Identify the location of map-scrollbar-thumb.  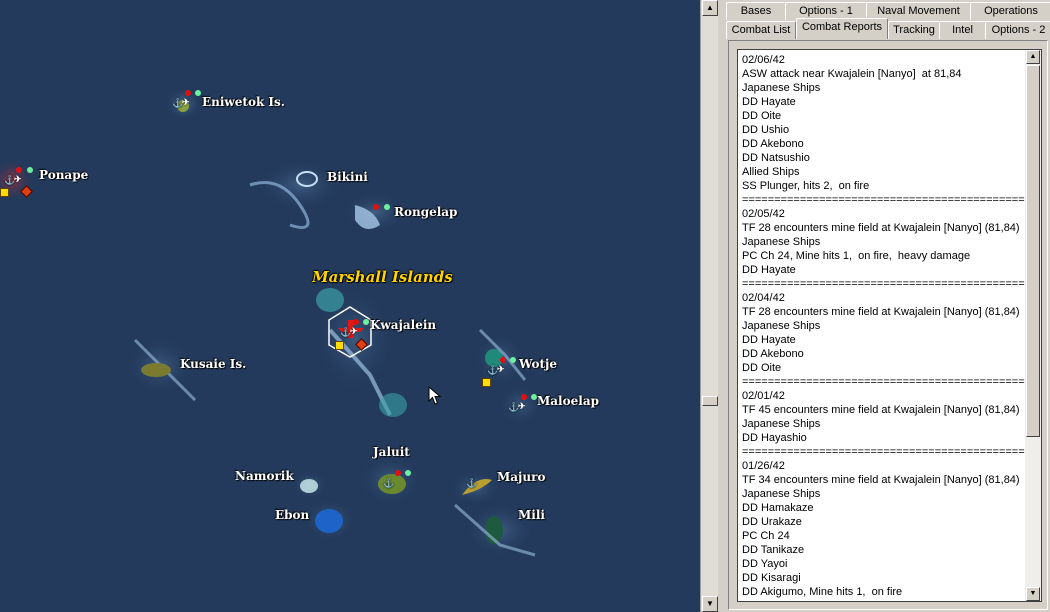
(710, 401).